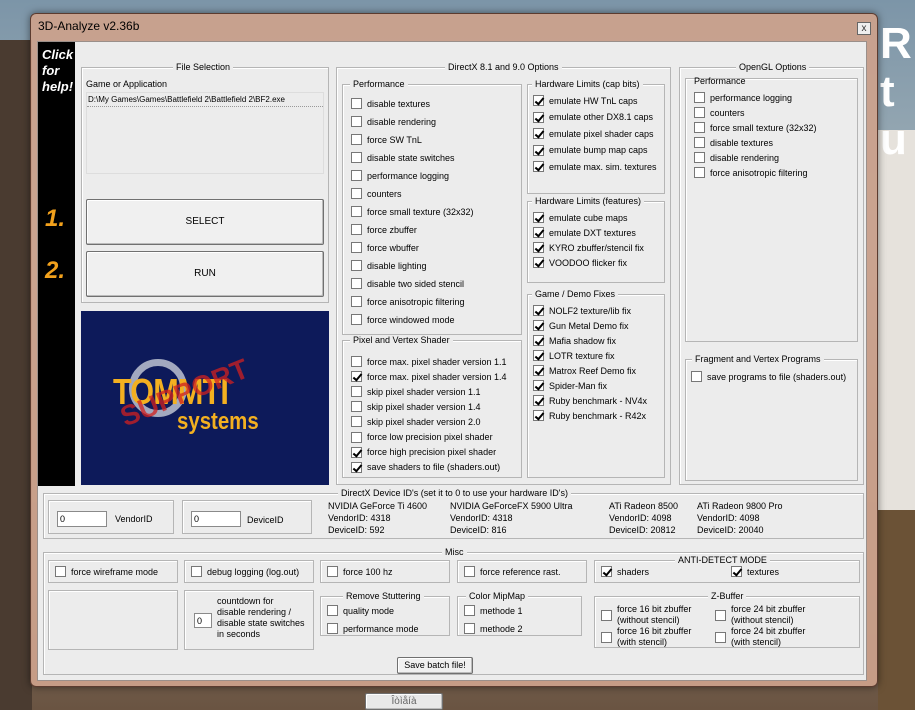  I want to click on checkbox-disable-rendering: disable rendering, so click(736, 157).